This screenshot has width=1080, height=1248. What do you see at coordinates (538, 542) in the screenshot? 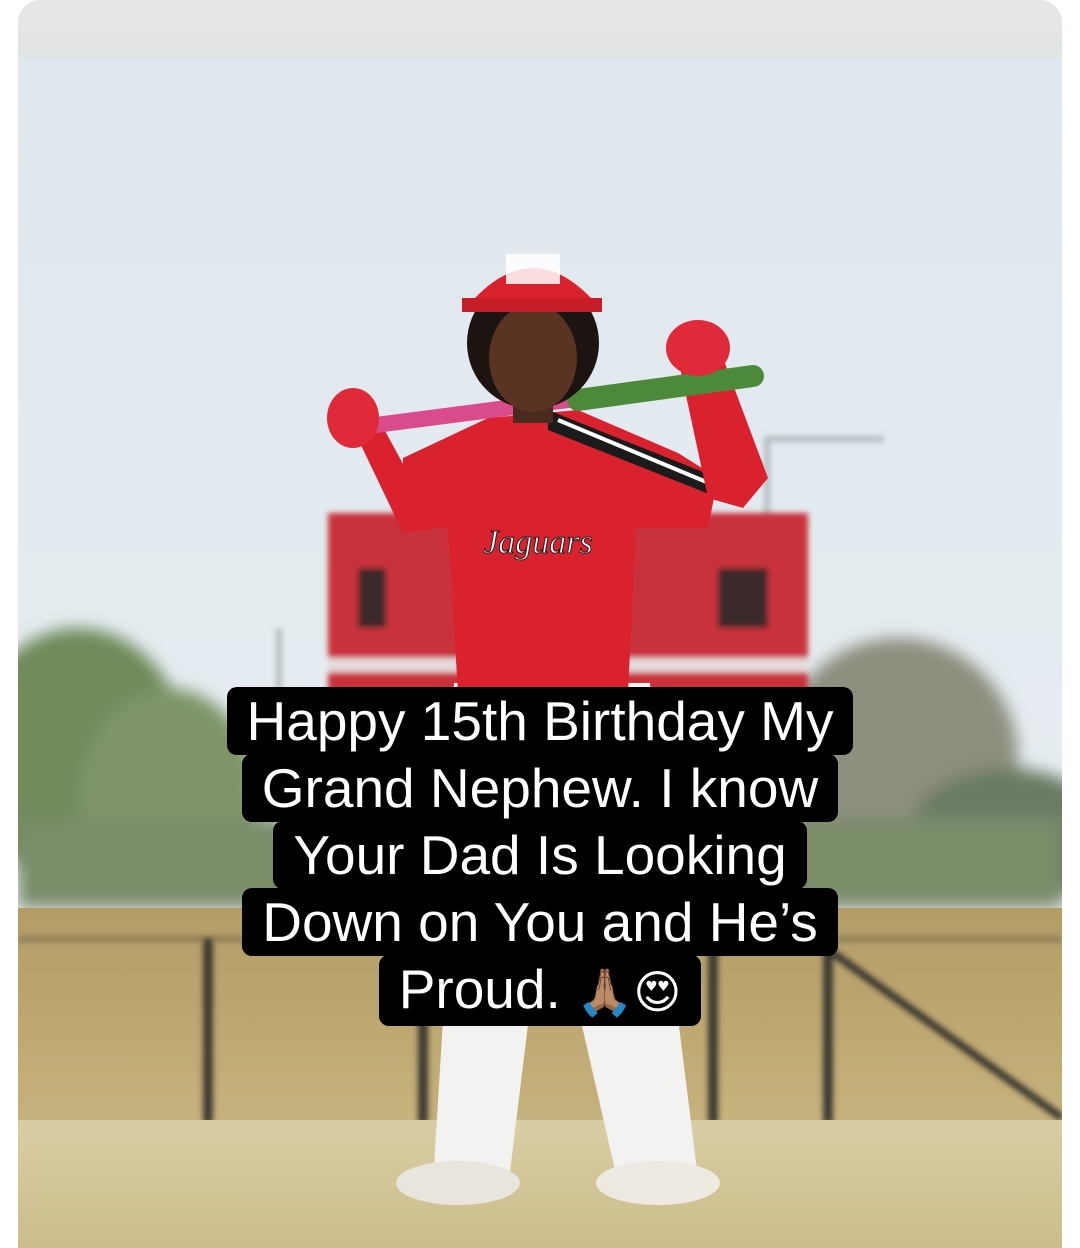
I see `jersey-script: Jaguars` at bounding box center [538, 542].